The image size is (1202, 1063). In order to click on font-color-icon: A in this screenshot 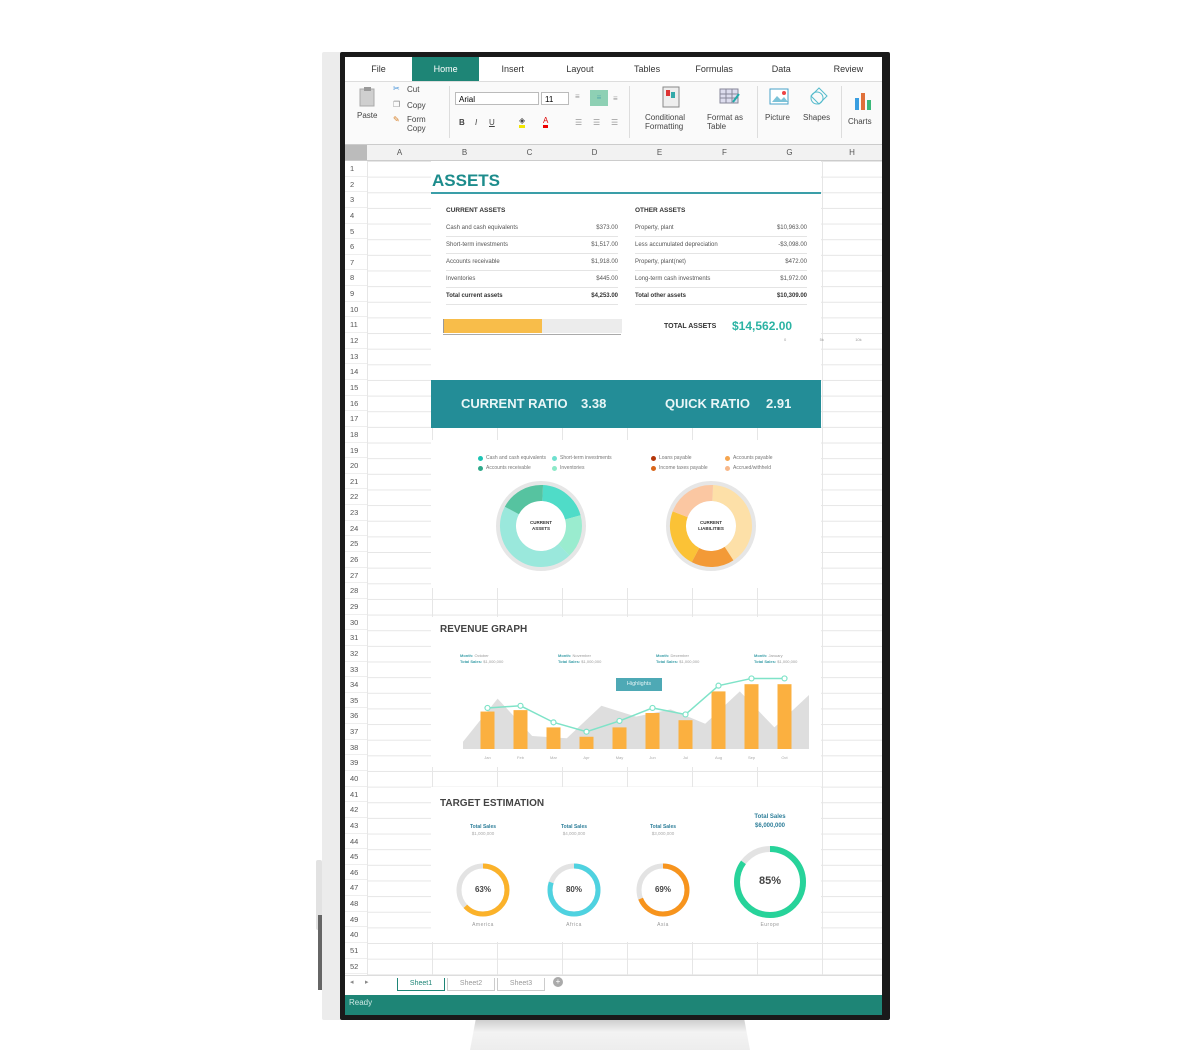, I will do `click(546, 122)`.